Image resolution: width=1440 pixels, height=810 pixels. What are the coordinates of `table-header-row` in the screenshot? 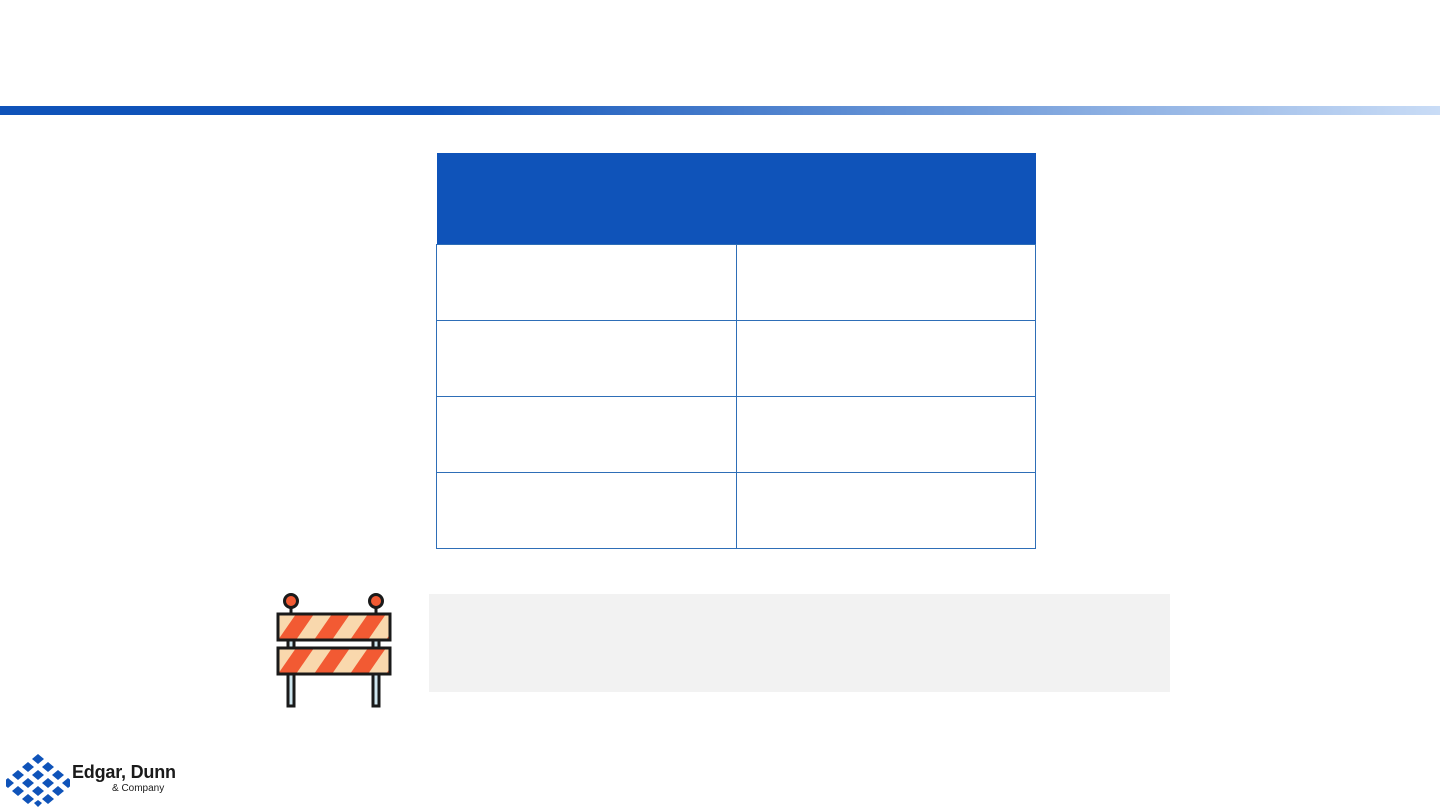 It's located at (736, 199).